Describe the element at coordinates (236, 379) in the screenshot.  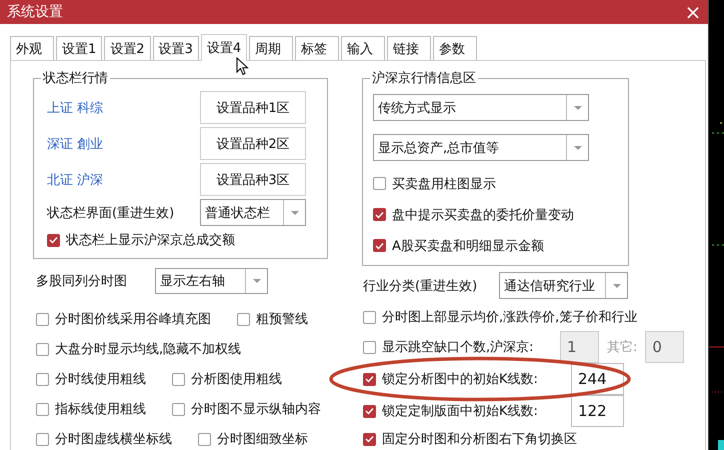
I see `checkbox-label: 分析图使用粗线` at that location.